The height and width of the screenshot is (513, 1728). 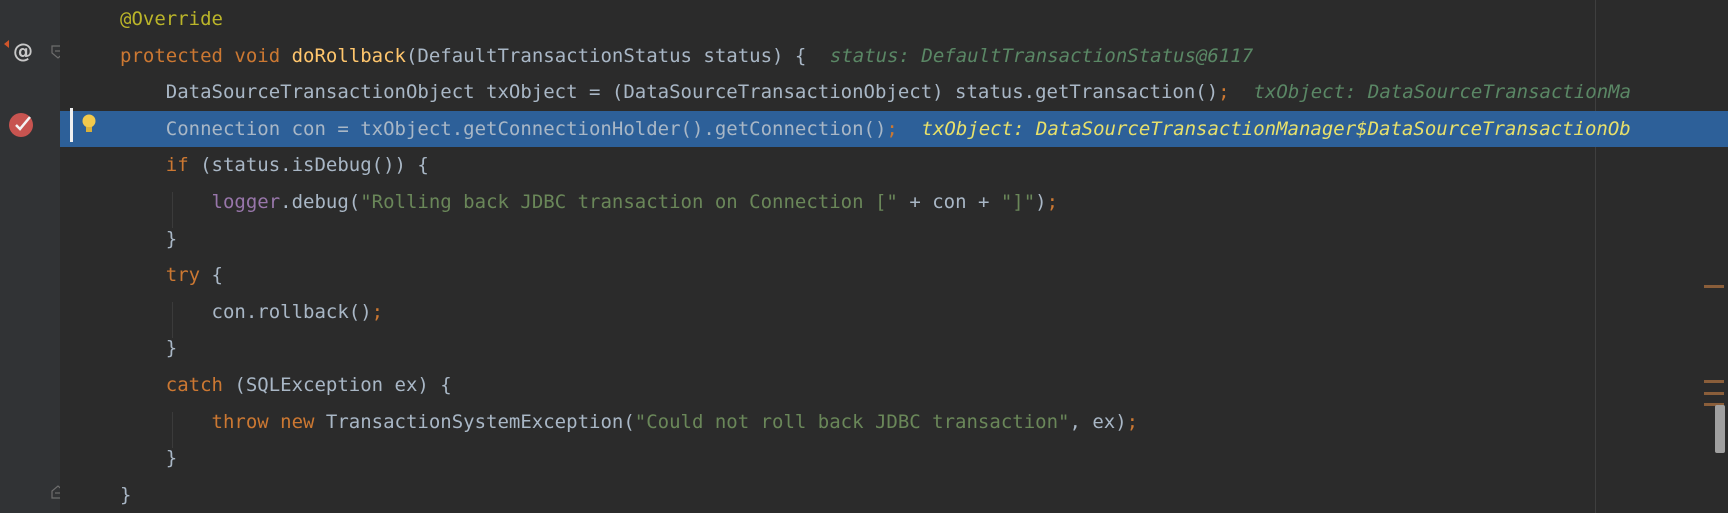 What do you see at coordinates (206, 55) in the screenshot?
I see `code-token: protected void` at bounding box center [206, 55].